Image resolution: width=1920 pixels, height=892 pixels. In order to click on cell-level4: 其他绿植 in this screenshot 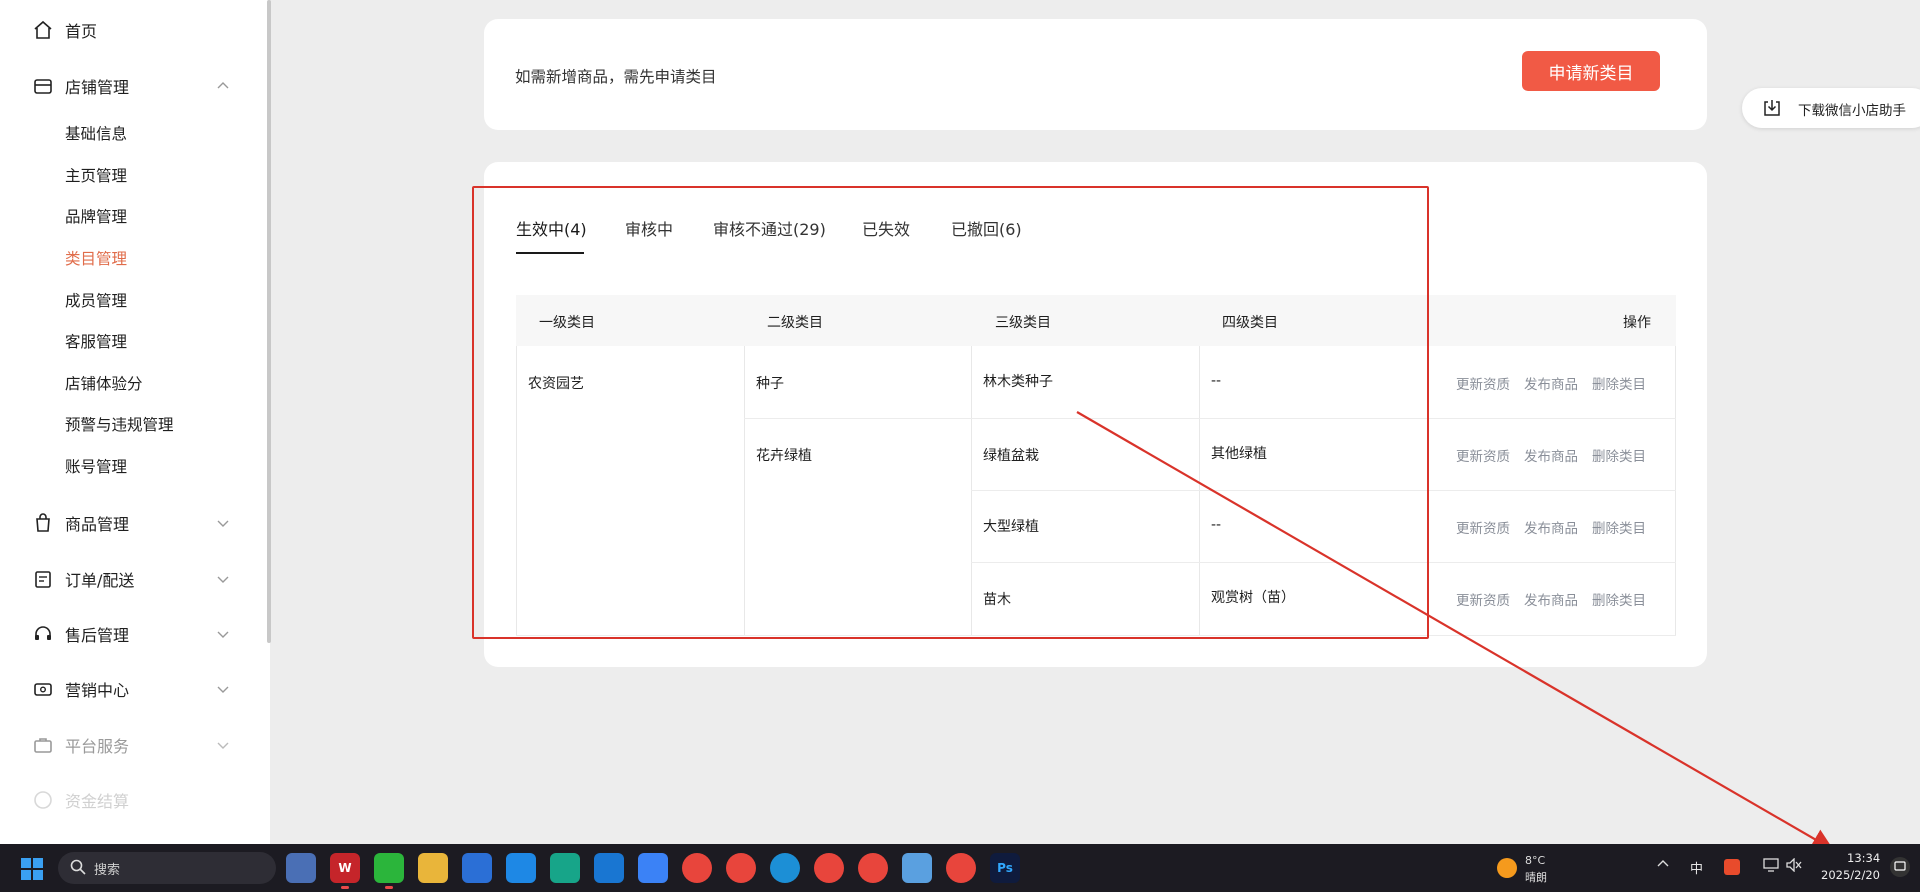, I will do `click(1239, 454)`.